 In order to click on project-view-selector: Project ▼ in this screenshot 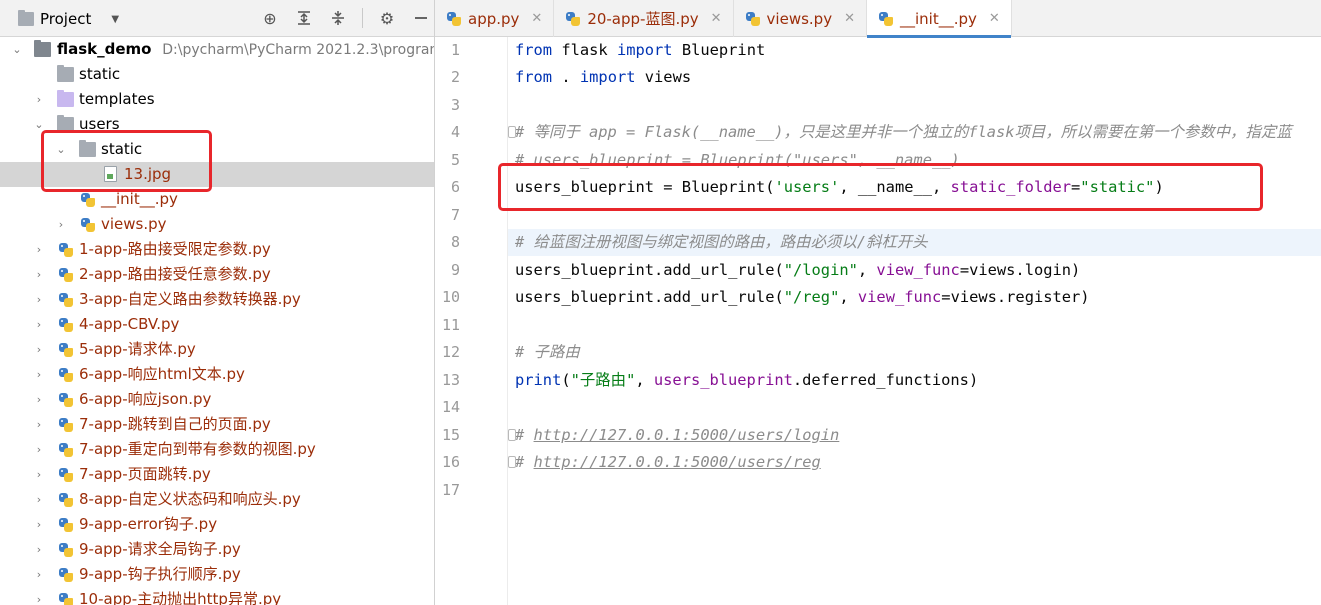, I will do `click(68, 19)`.